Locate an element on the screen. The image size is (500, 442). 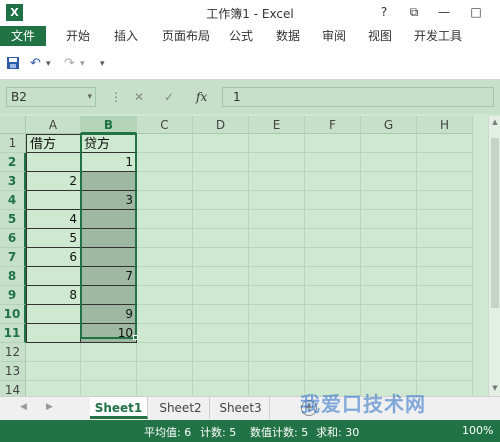
cell-g10 is located at coordinates (389, 314).